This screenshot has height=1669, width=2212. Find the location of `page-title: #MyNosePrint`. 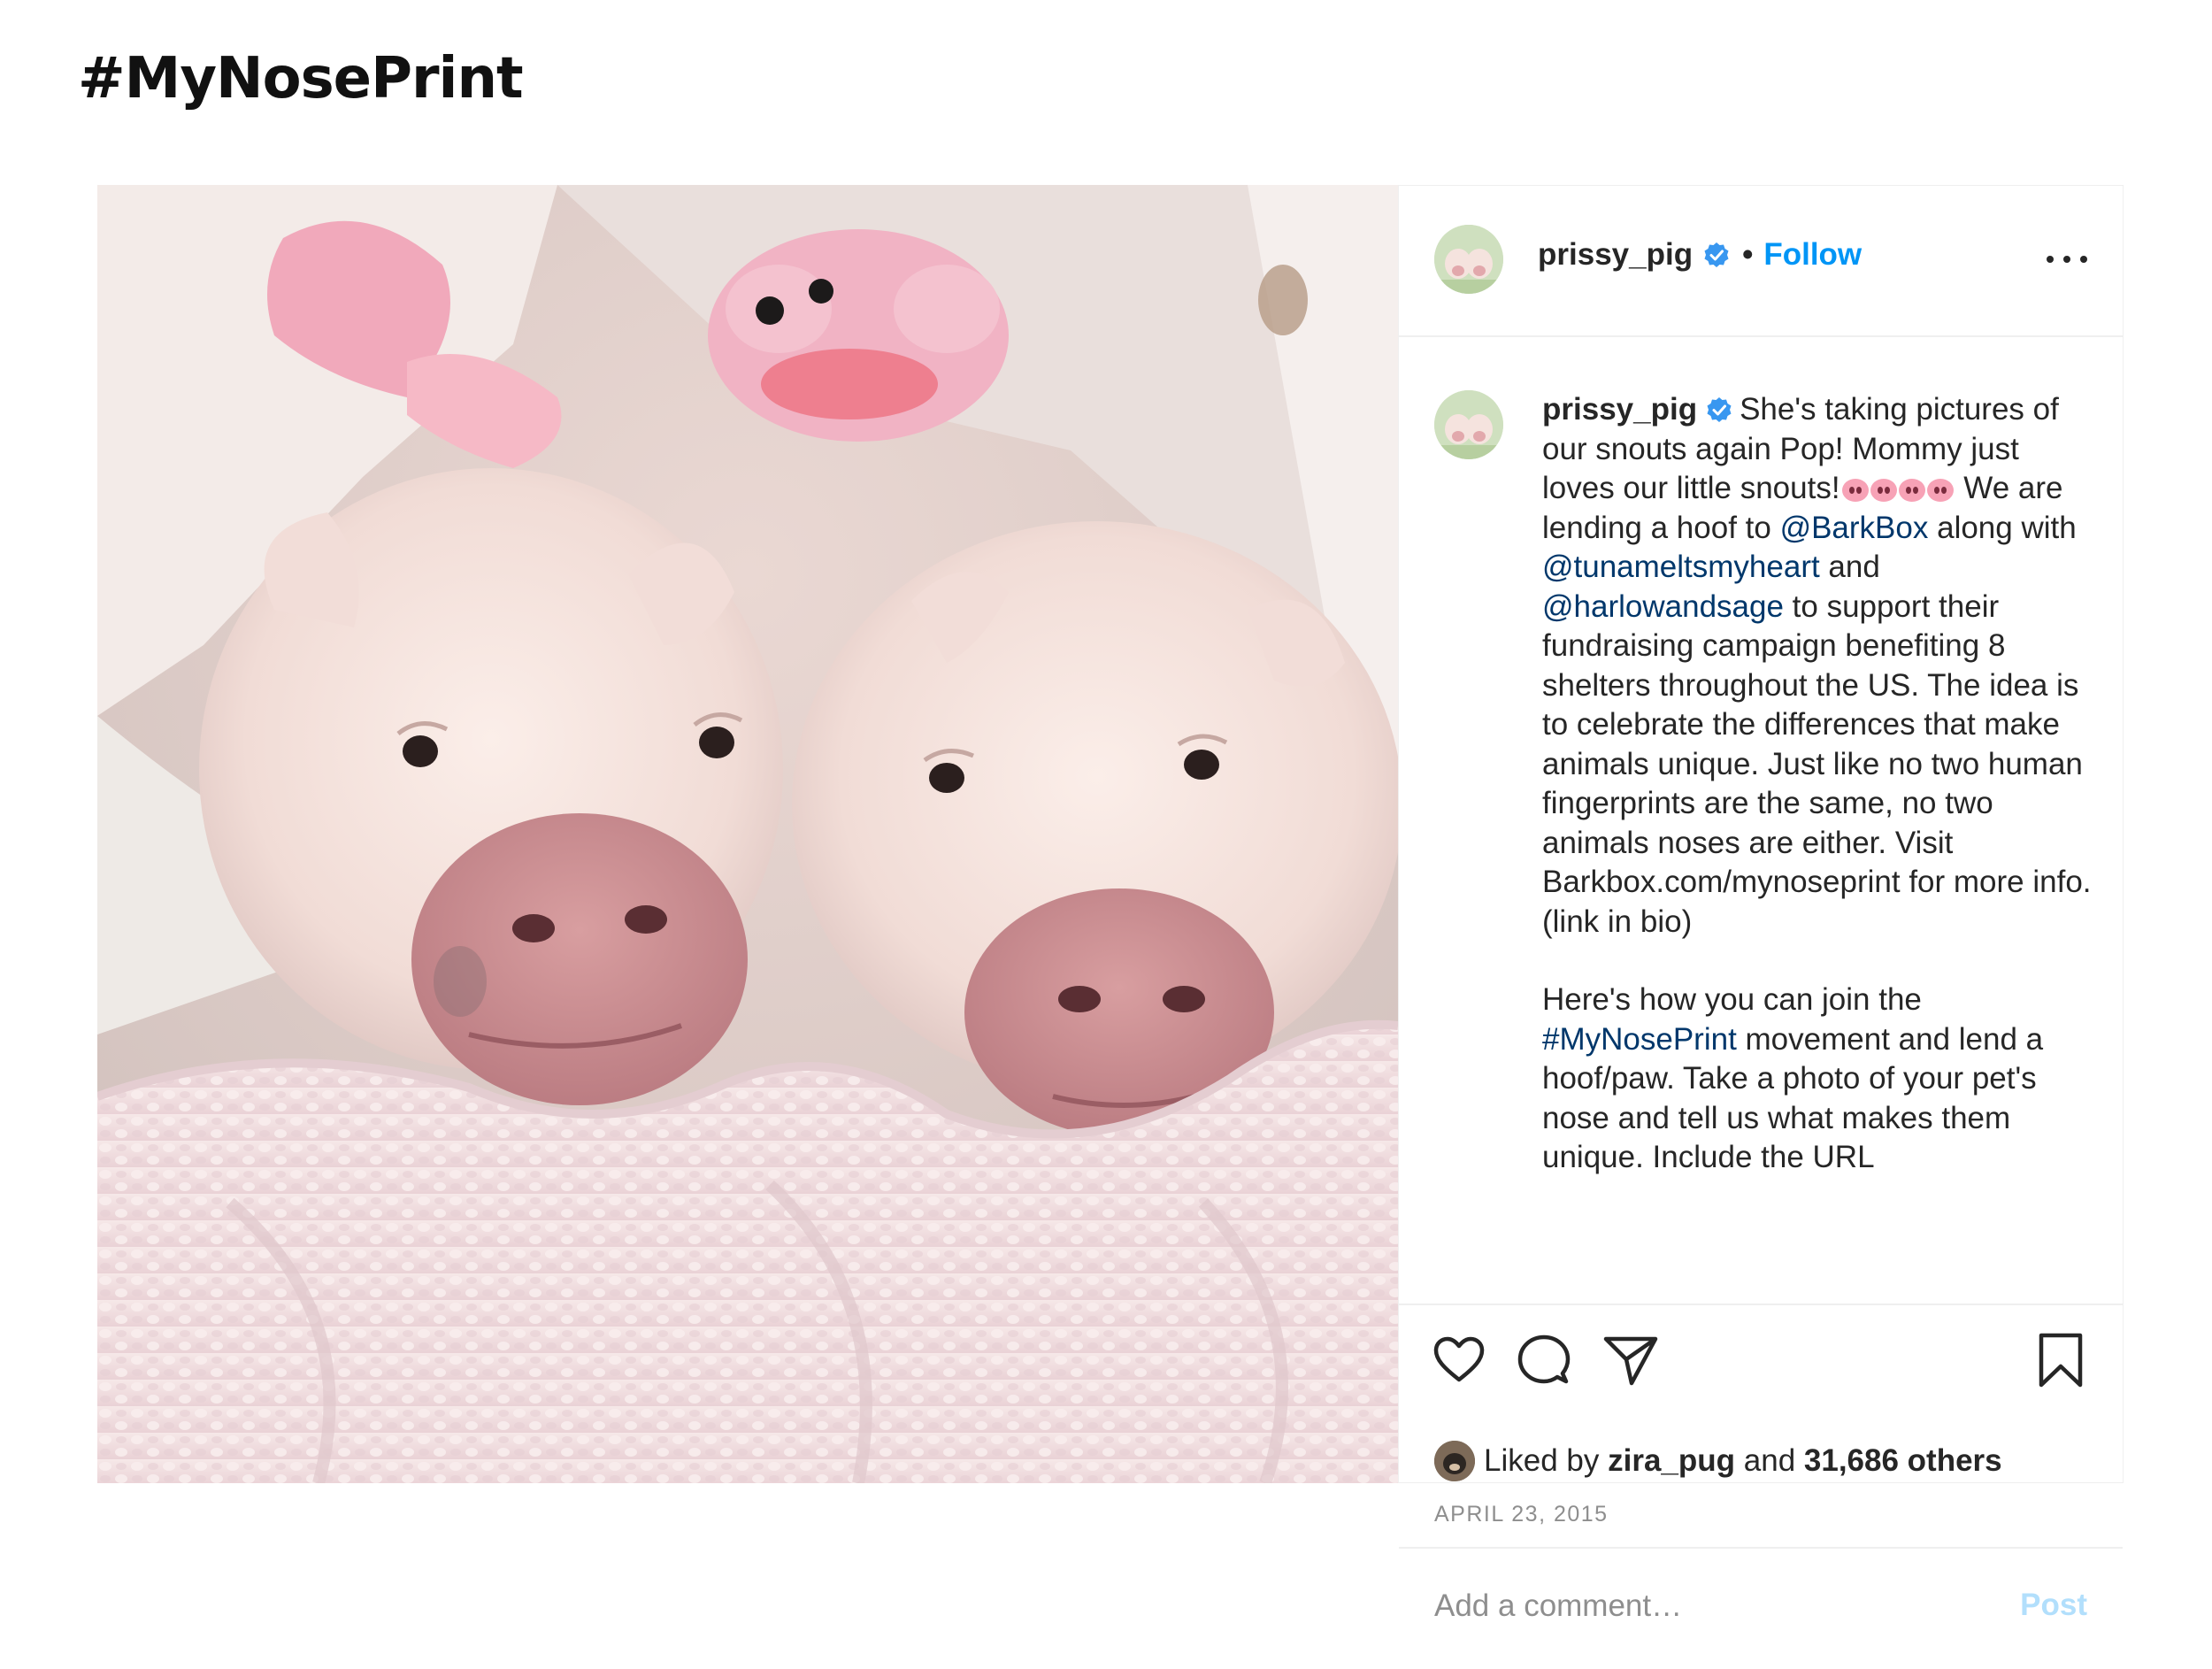

page-title: #MyNosePrint is located at coordinates (301, 79).